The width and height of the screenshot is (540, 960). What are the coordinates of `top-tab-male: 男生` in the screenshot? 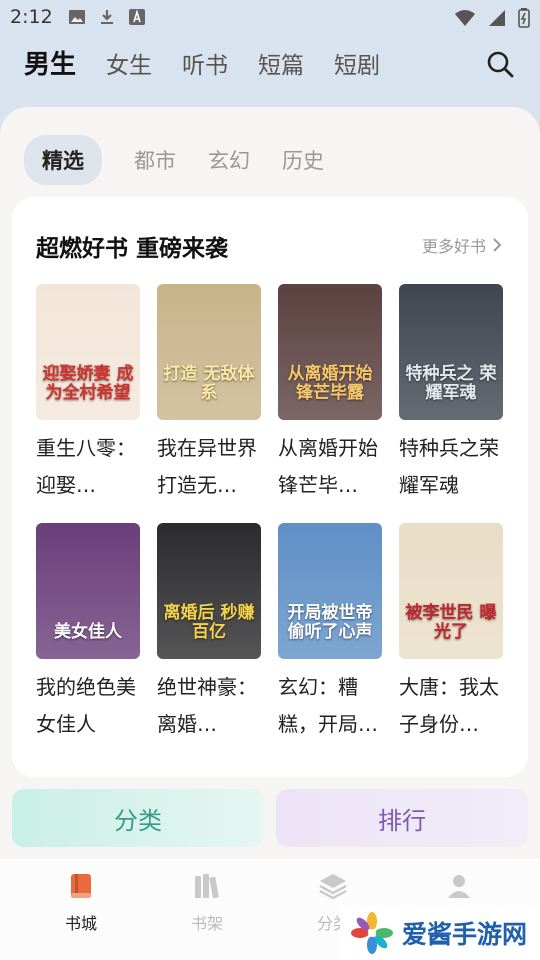 It's located at (50, 62).